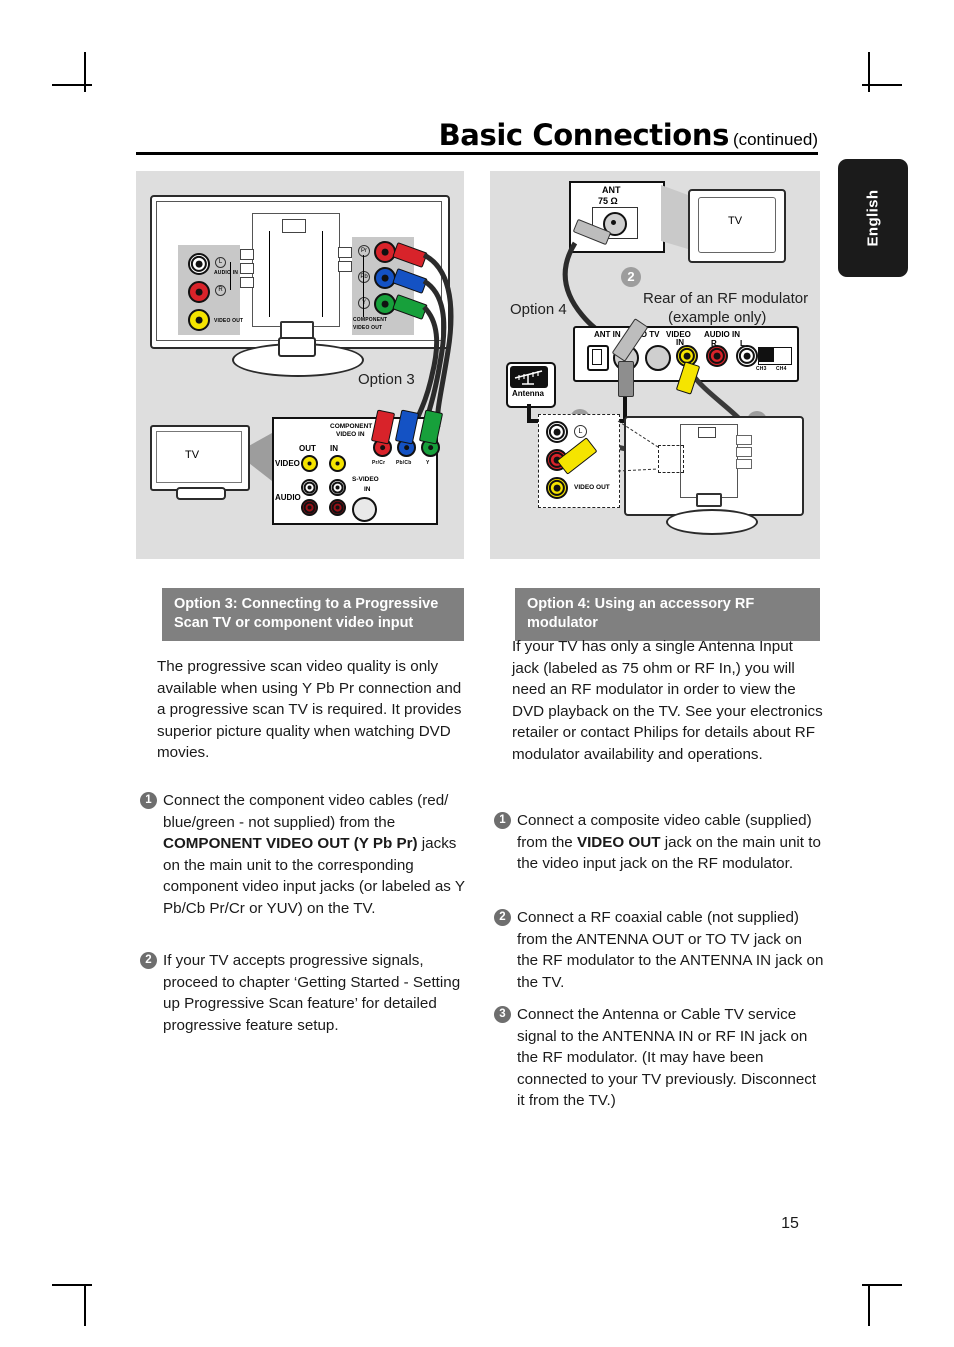  Describe the element at coordinates (229, 321) in the screenshot. I see `video-out-label: VIDEO OUT` at that location.